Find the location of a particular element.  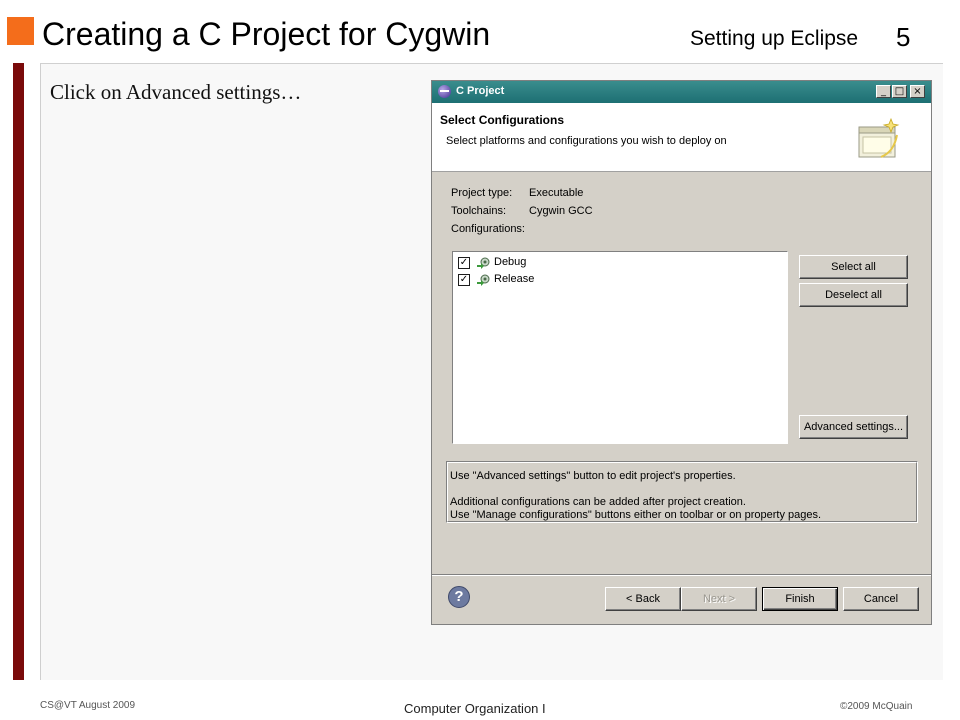

footer-left: CS@VT August 2009 is located at coordinates (88, 705).